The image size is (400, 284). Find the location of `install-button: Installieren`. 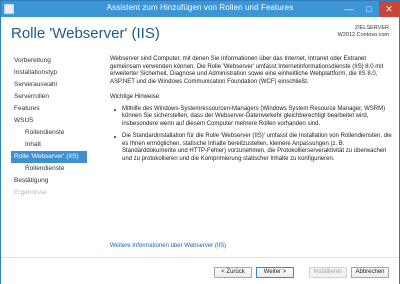

install-button: Installieren is located at coordinates (328, 272).